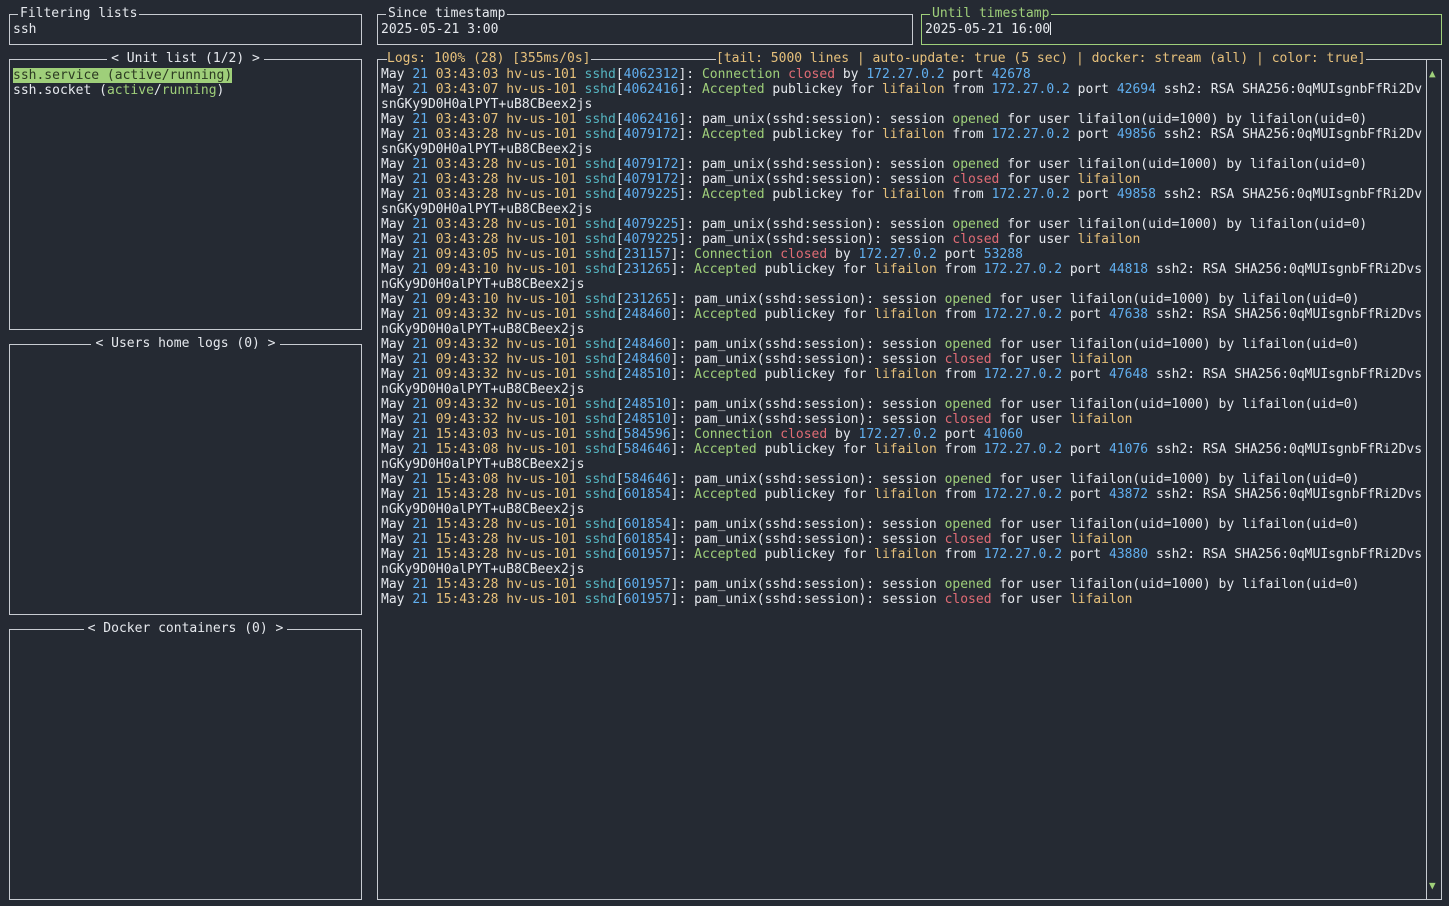  Describe the element at coordinates (1181, 25) in the screenshot. I see `until-panel: Until timestamp 2025-05-21 16:00` at that location.